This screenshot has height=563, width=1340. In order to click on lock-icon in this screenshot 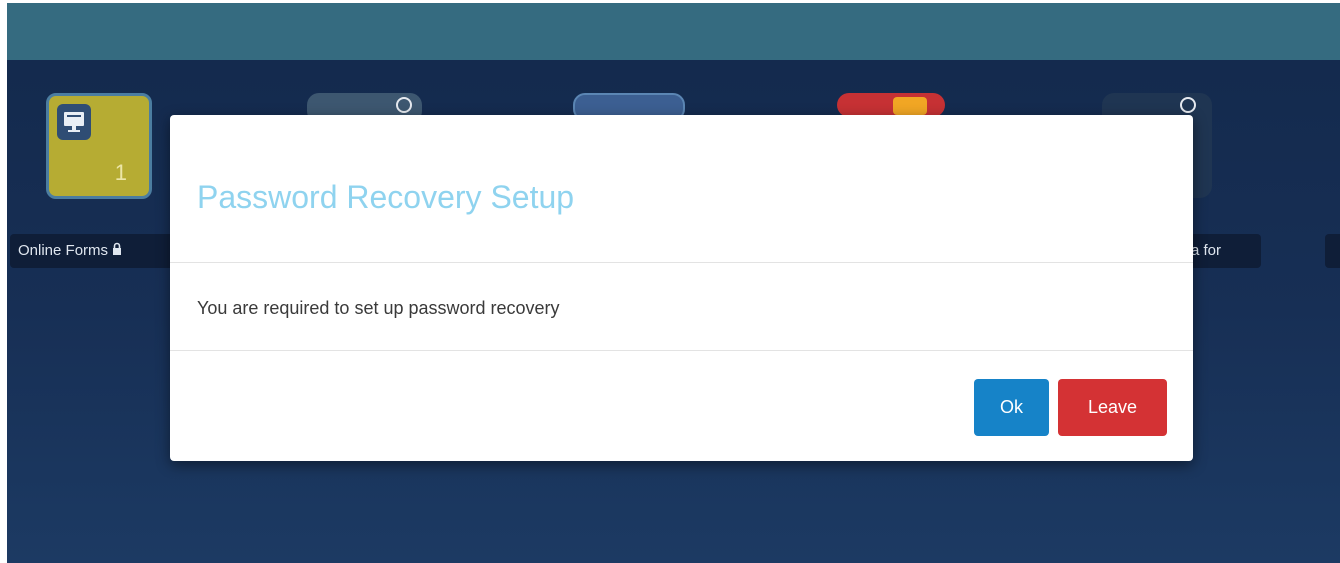, I will do `click(117, 250)`.